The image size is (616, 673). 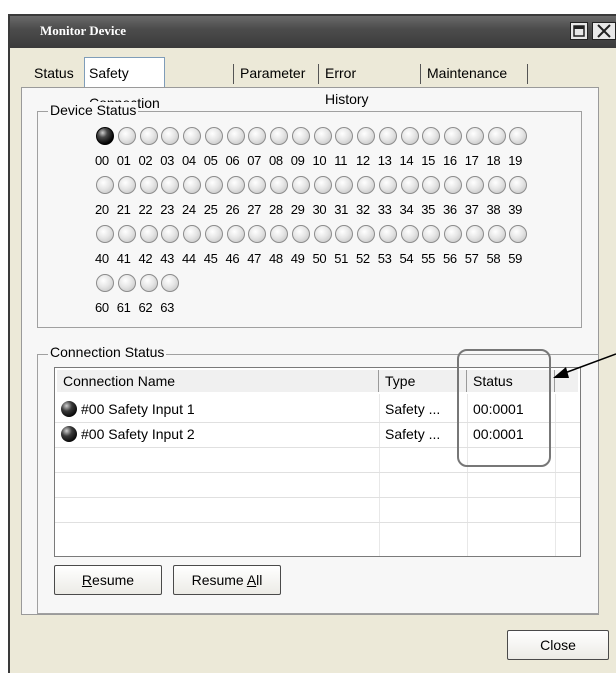 I want to click on node-number-label: 21, so click(x=123, y=209).